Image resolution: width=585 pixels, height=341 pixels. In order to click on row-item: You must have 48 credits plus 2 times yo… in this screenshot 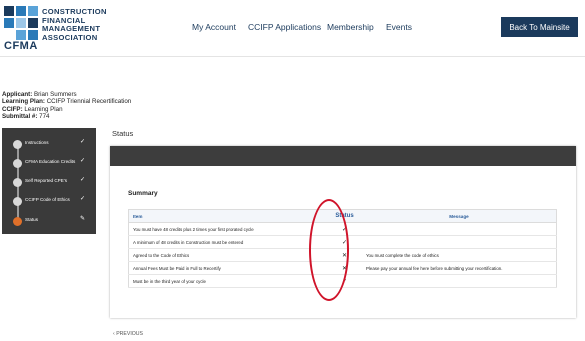, I will do `click(227, 229)`.